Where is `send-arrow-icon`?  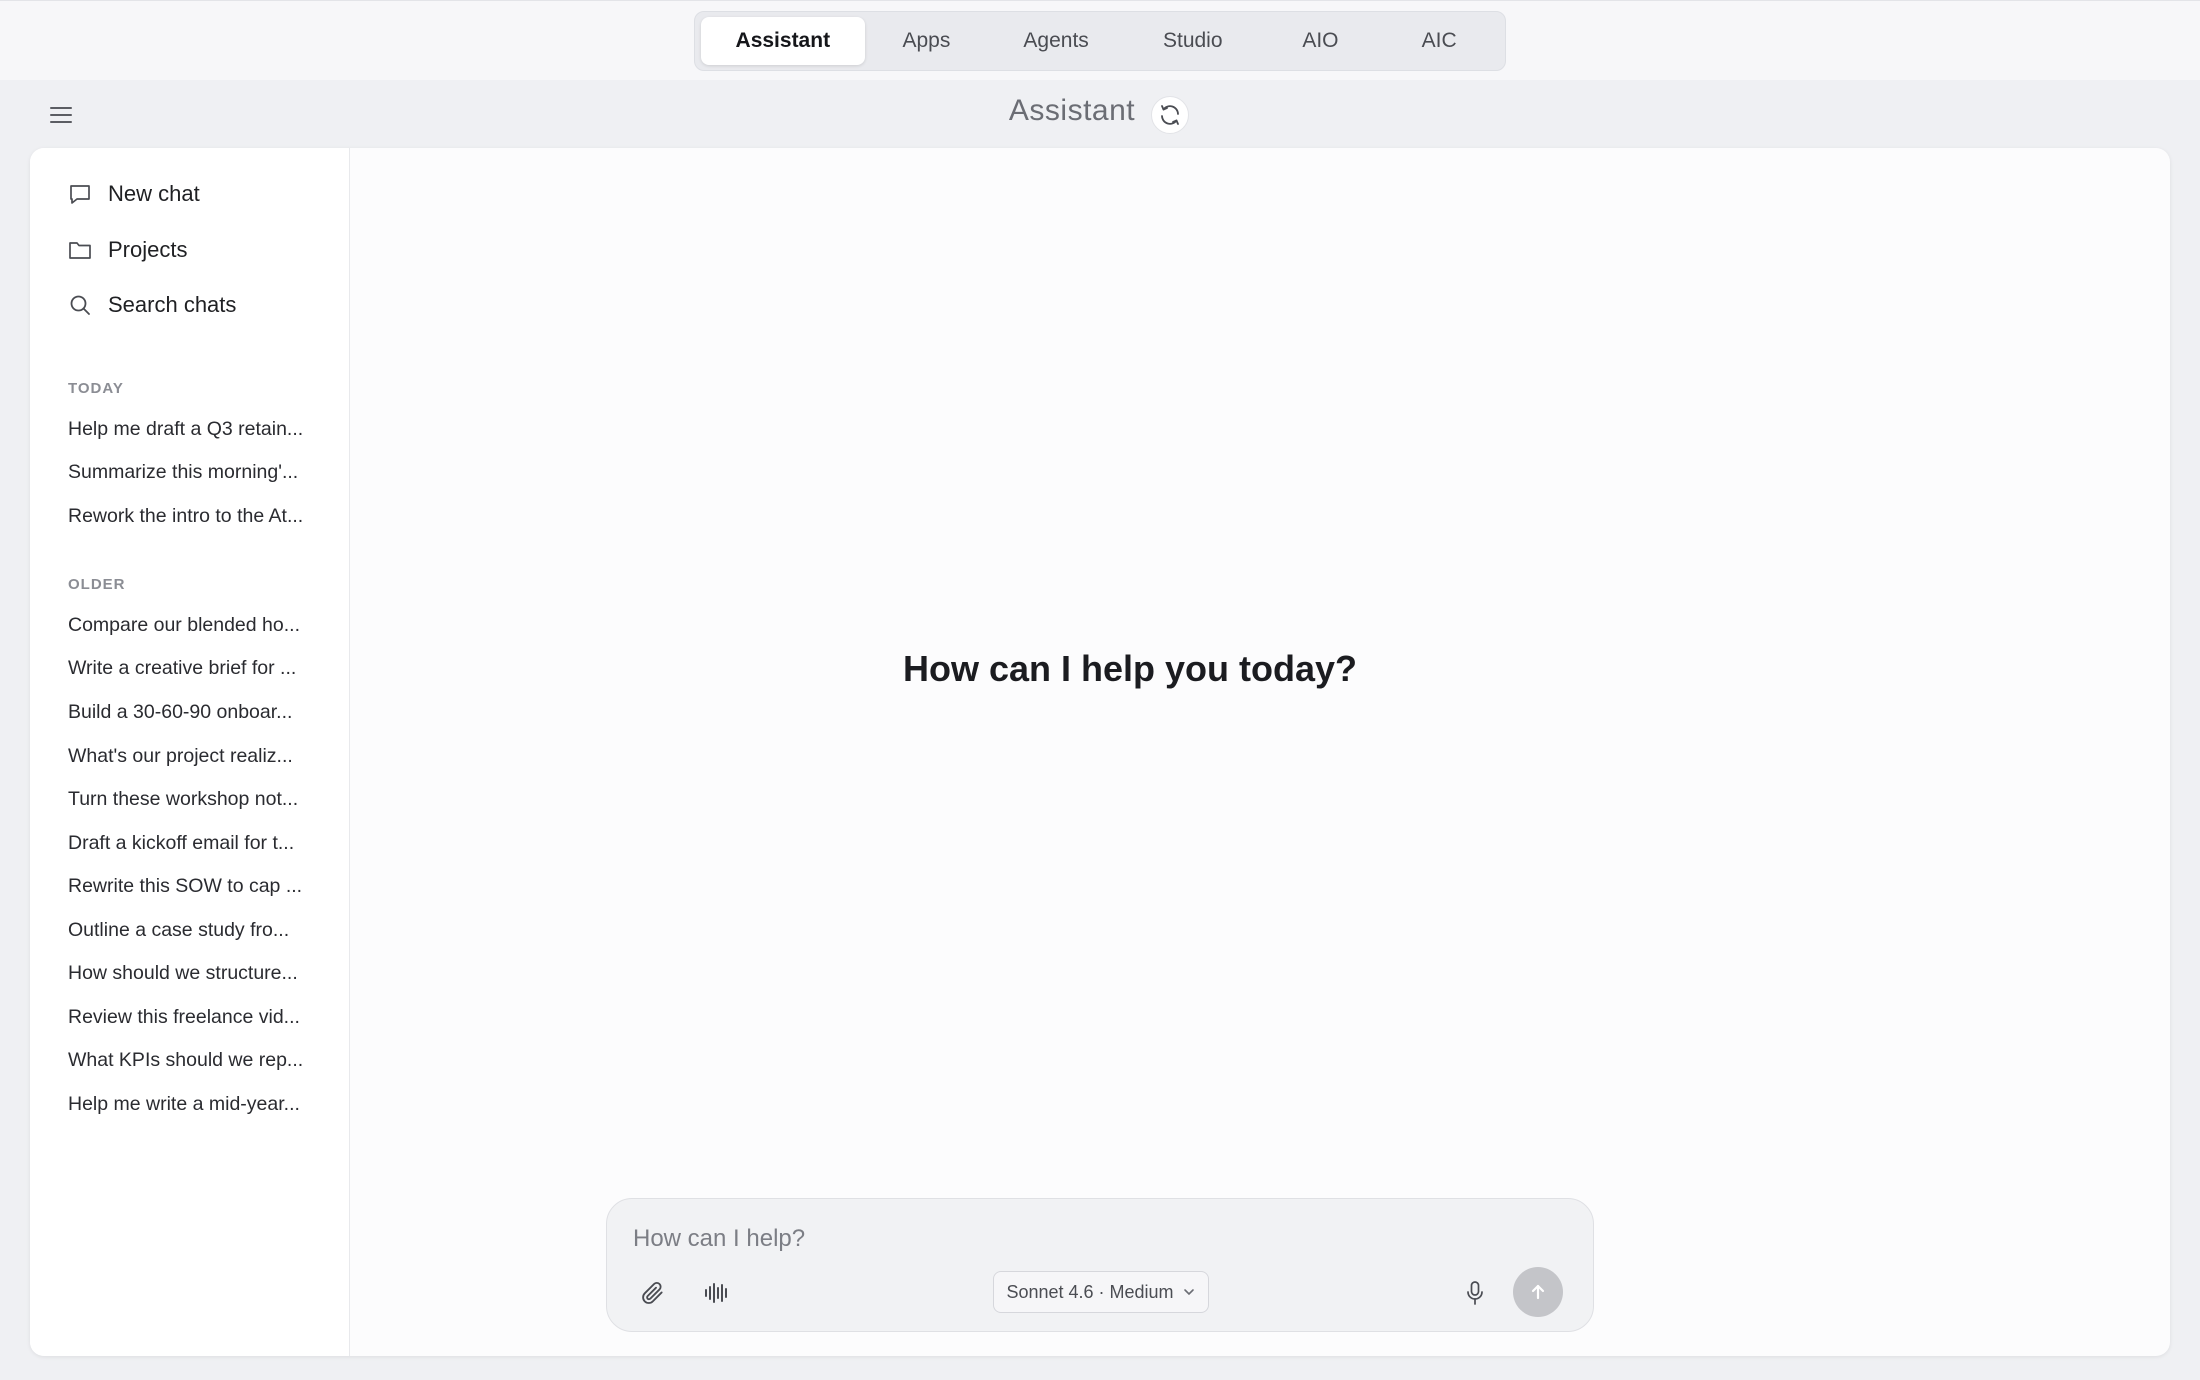
send-arrow-icon is located at coordinates (1538, 1292).